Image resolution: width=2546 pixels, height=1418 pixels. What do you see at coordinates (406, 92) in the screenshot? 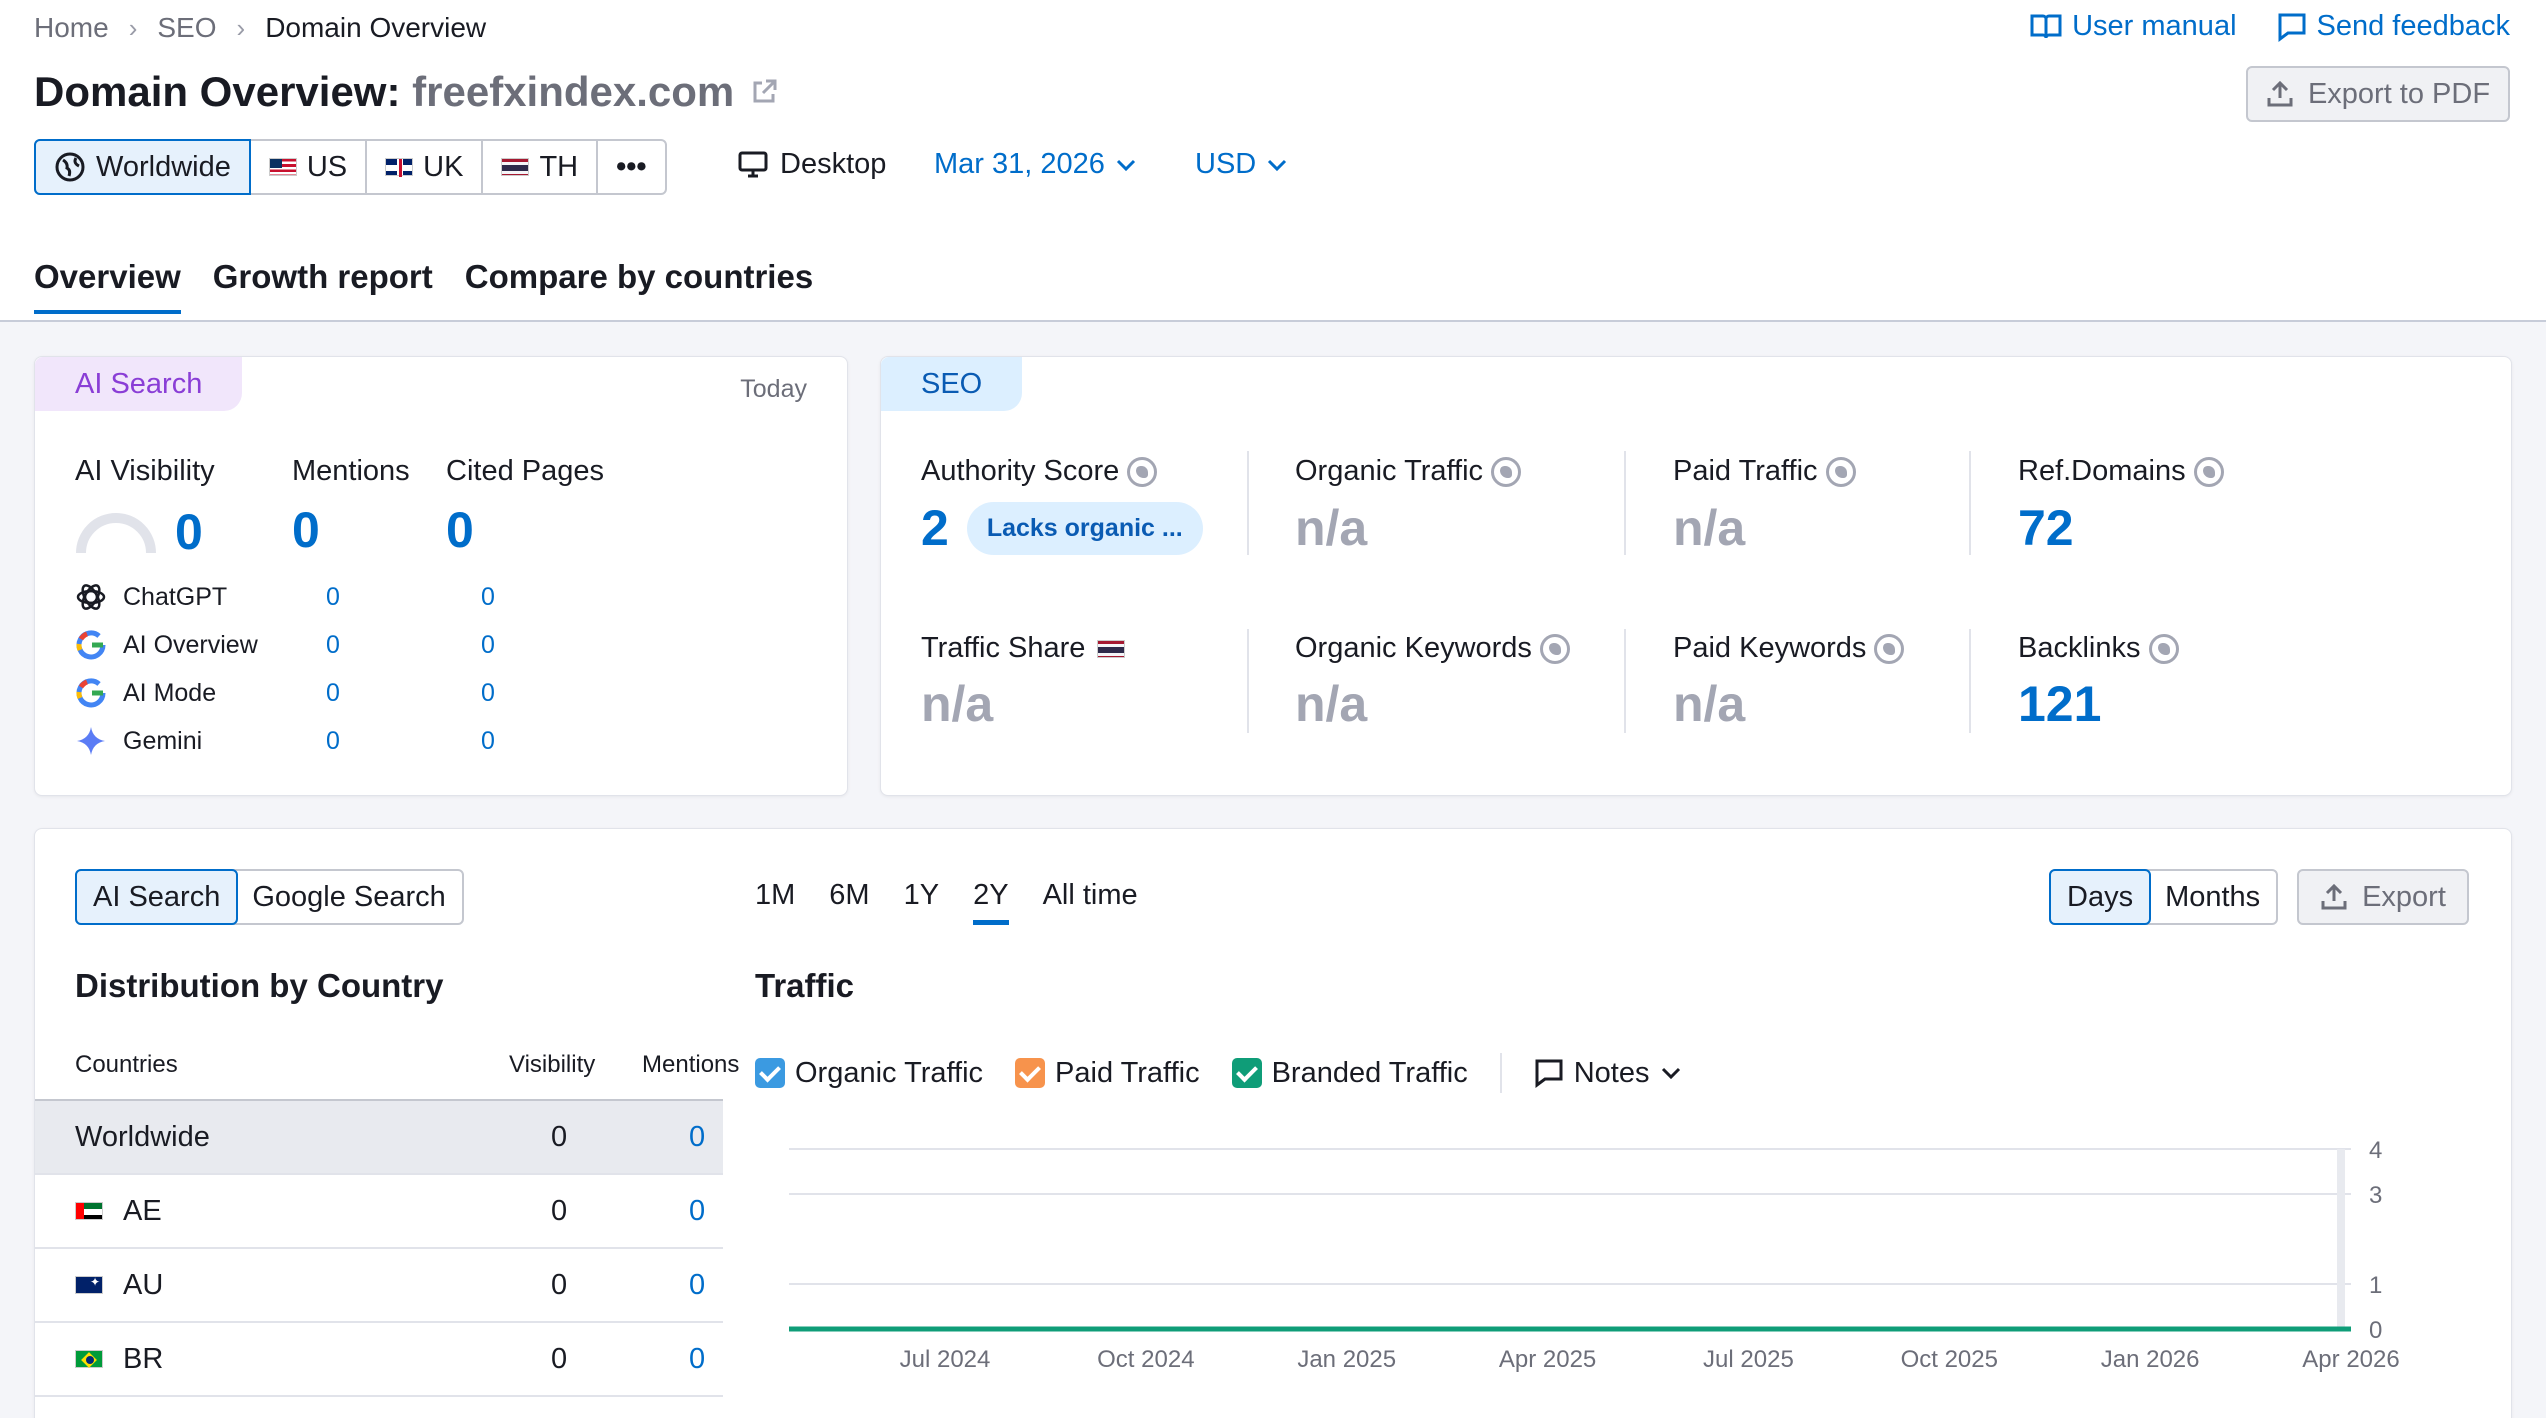
I see `page-title: Domain Overview: freefxindex.com` at bounding box center [406, 92].